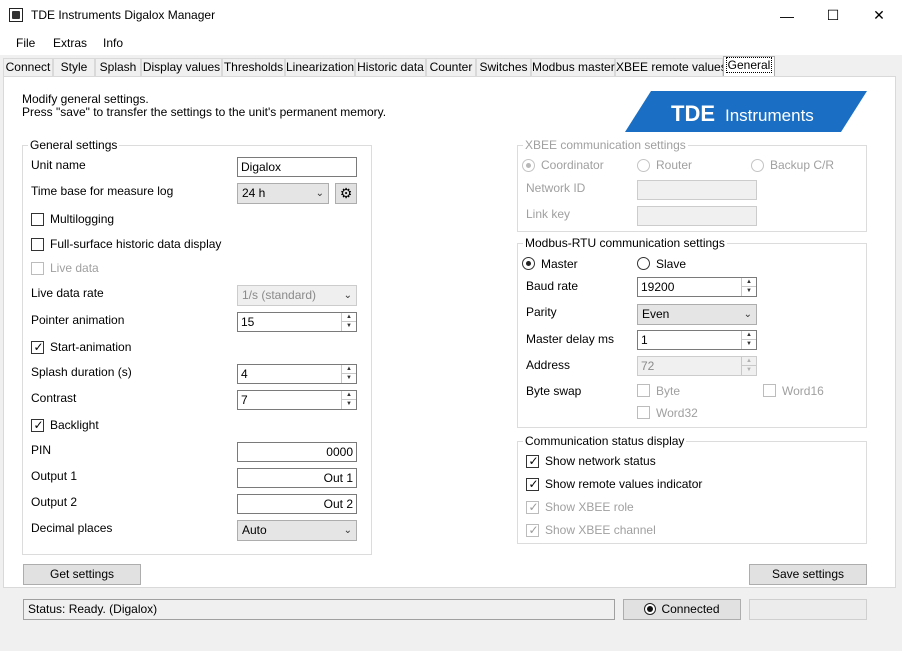 The width and height of the screenshot is (902, 651). I want to click on splash-duration-value: 4, so click(244, 374).